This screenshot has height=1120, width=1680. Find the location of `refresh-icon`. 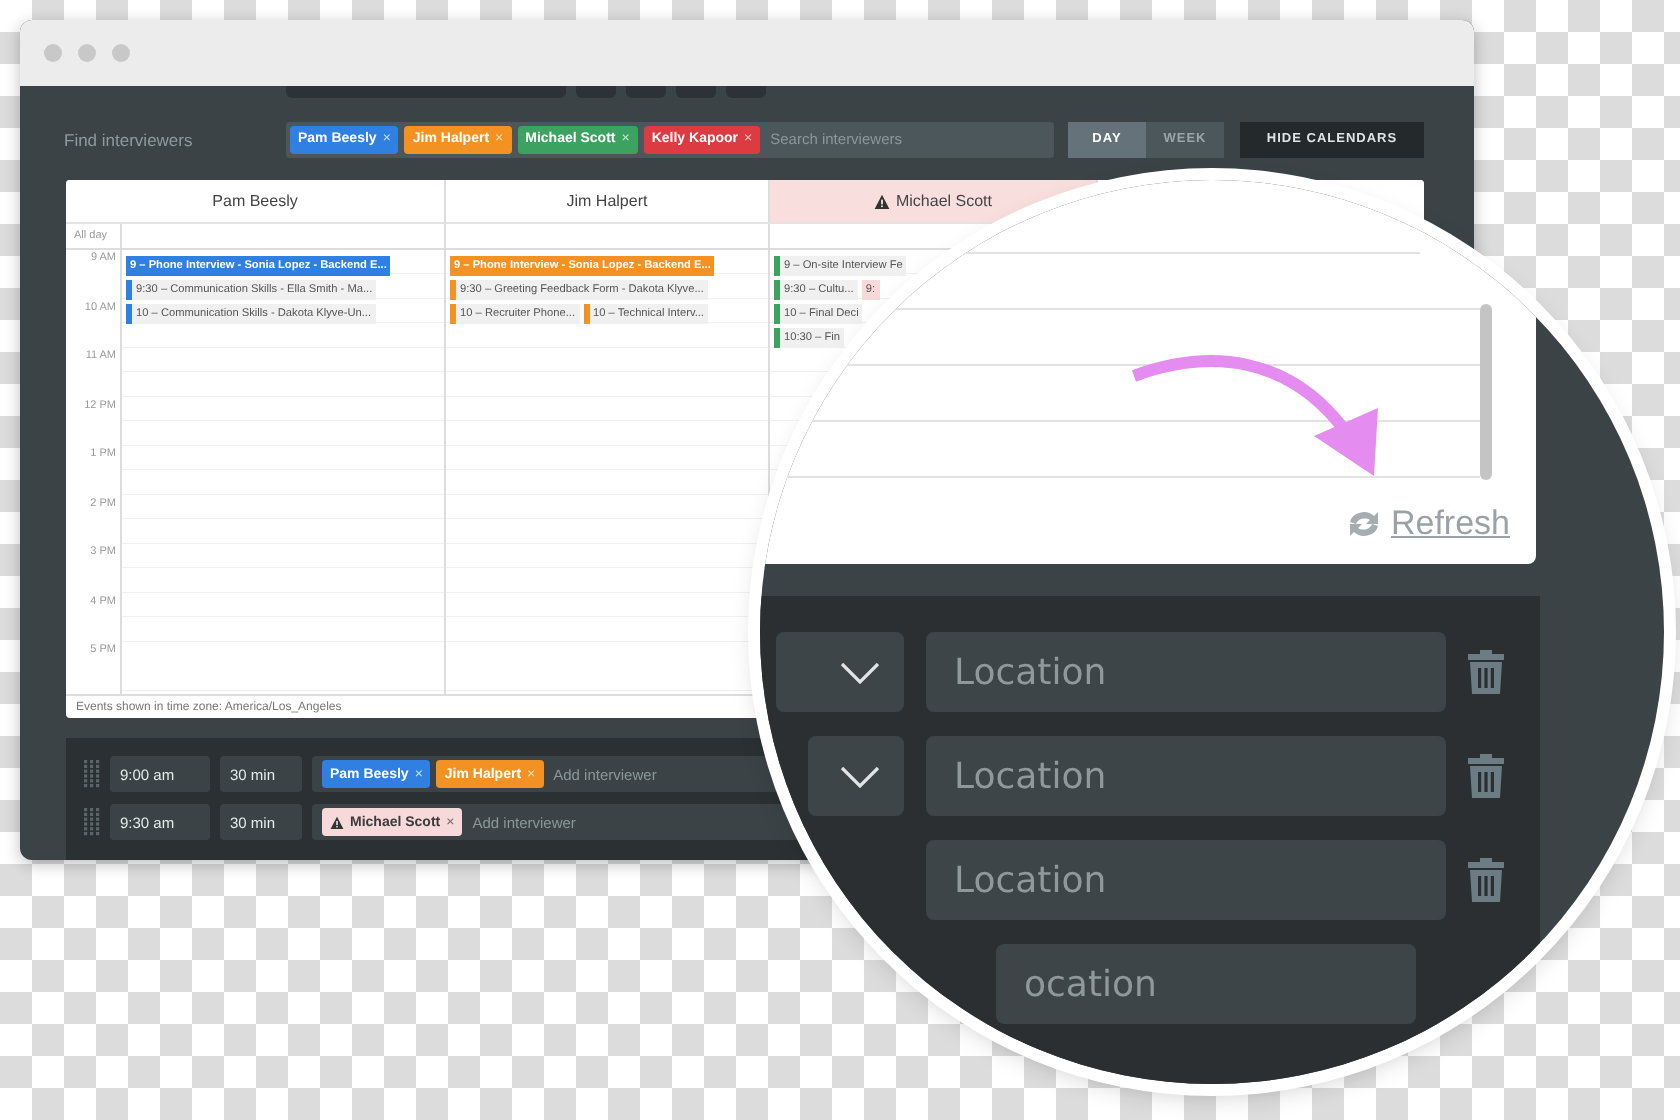

refresh-icon is located at coordinates (1364, 524).